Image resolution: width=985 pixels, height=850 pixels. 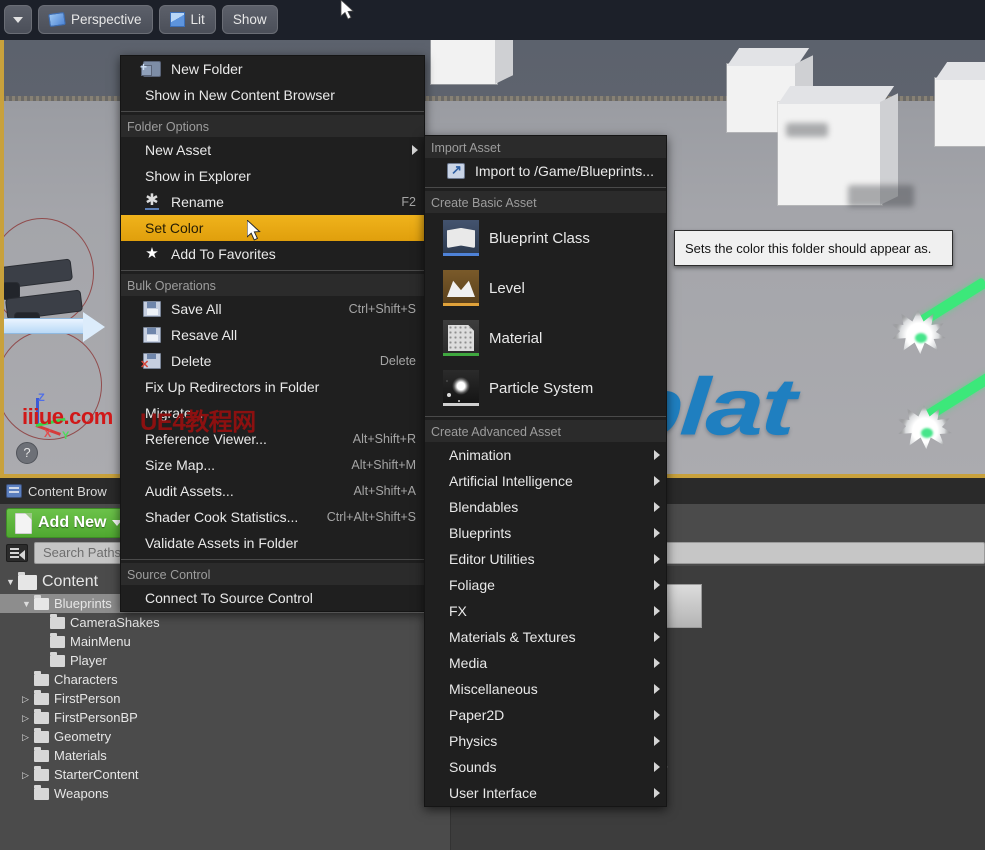 What do you see at coordinates (484, 507) in the screenshot?
I see `menu-item-label: Blendables` at bounding box center [484, 507].